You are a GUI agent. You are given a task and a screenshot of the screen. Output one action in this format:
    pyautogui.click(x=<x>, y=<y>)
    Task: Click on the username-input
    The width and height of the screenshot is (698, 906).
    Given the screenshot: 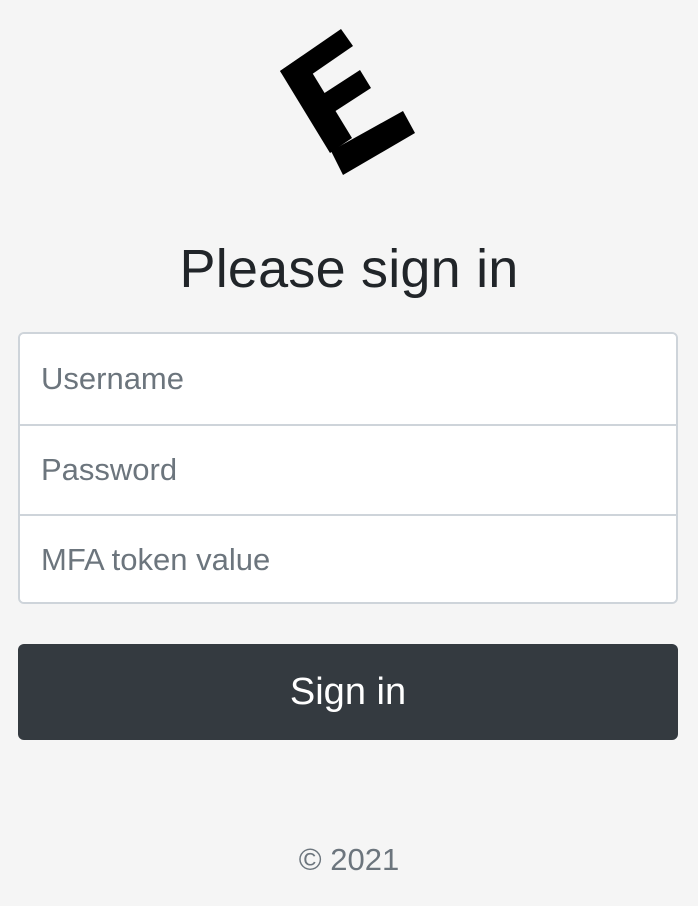 What is the action you would take?
    pyautogui.click(x=348, y=379)
    